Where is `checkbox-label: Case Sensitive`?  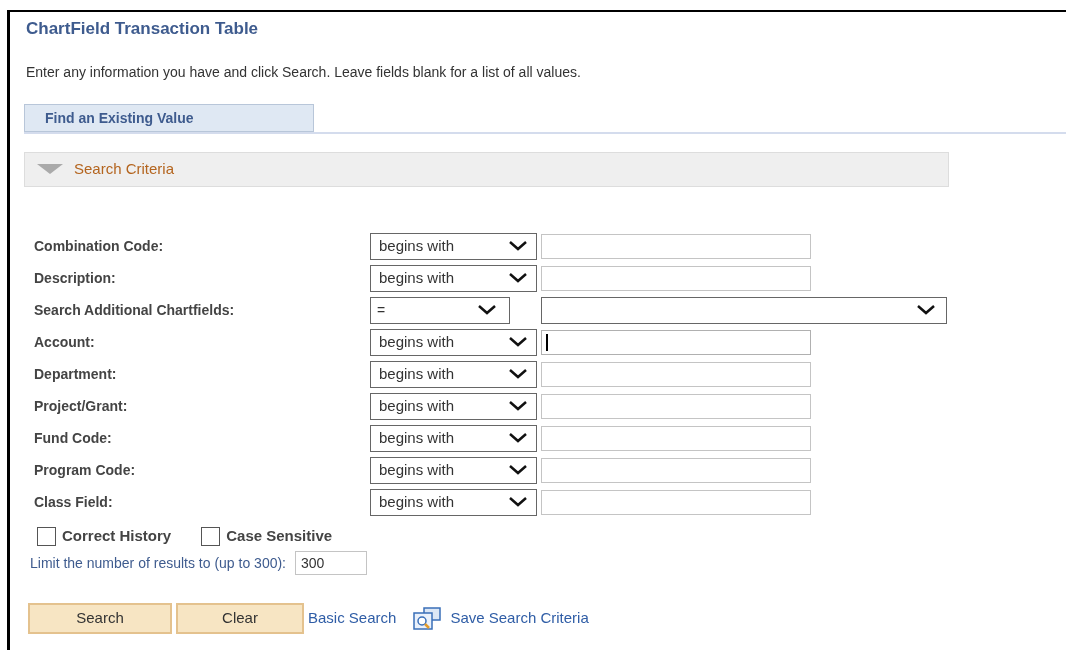
checkbox-label: Case Sensitive is located at coordinates (279, 535).